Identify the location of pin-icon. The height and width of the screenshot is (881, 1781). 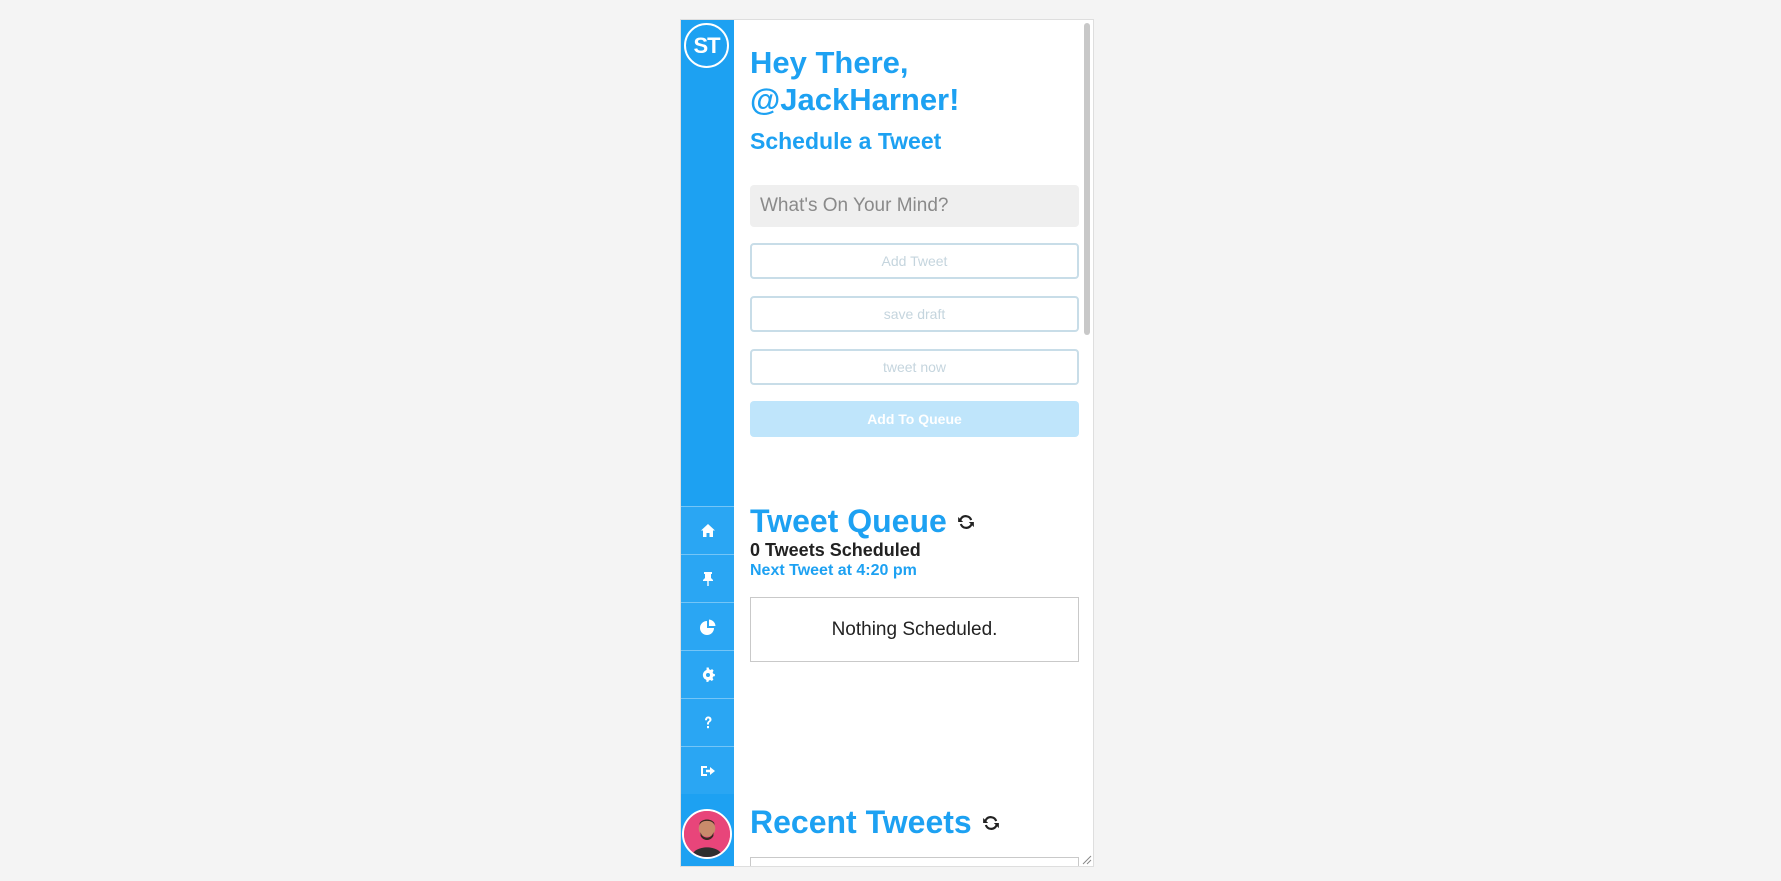
(707, 578).